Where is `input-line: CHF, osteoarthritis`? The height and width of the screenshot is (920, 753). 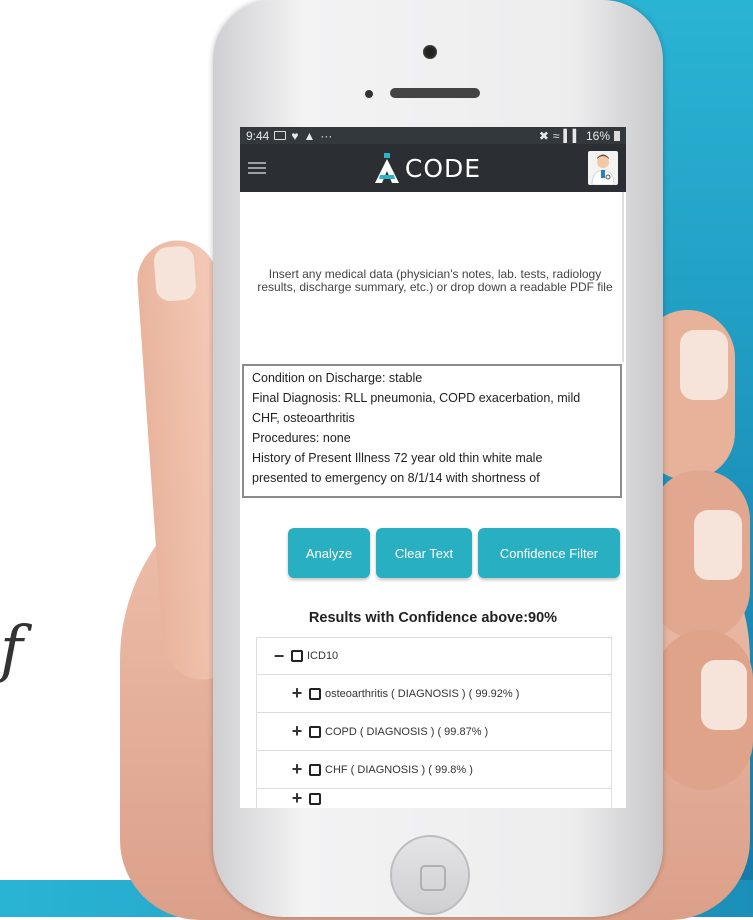
input-line: CHF, osteoarthritis is located at coordinates (303, 418).